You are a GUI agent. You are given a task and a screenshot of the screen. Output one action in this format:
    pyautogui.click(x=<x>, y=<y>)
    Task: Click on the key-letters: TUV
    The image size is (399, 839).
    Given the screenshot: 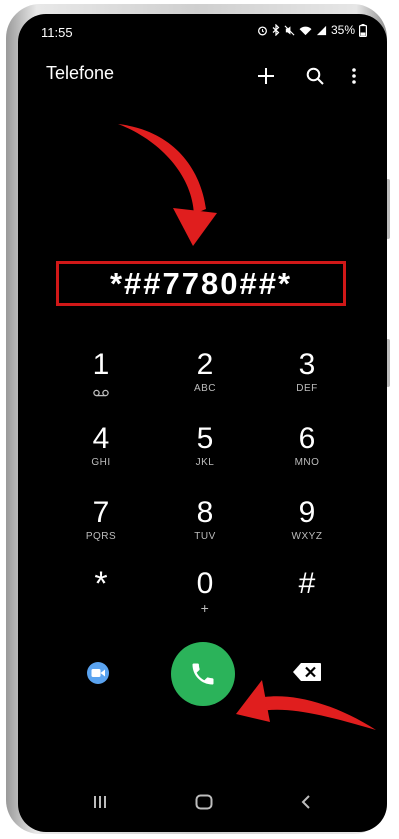 What is the action you would take?
    pyautogui.click(x=205, y=536)
    